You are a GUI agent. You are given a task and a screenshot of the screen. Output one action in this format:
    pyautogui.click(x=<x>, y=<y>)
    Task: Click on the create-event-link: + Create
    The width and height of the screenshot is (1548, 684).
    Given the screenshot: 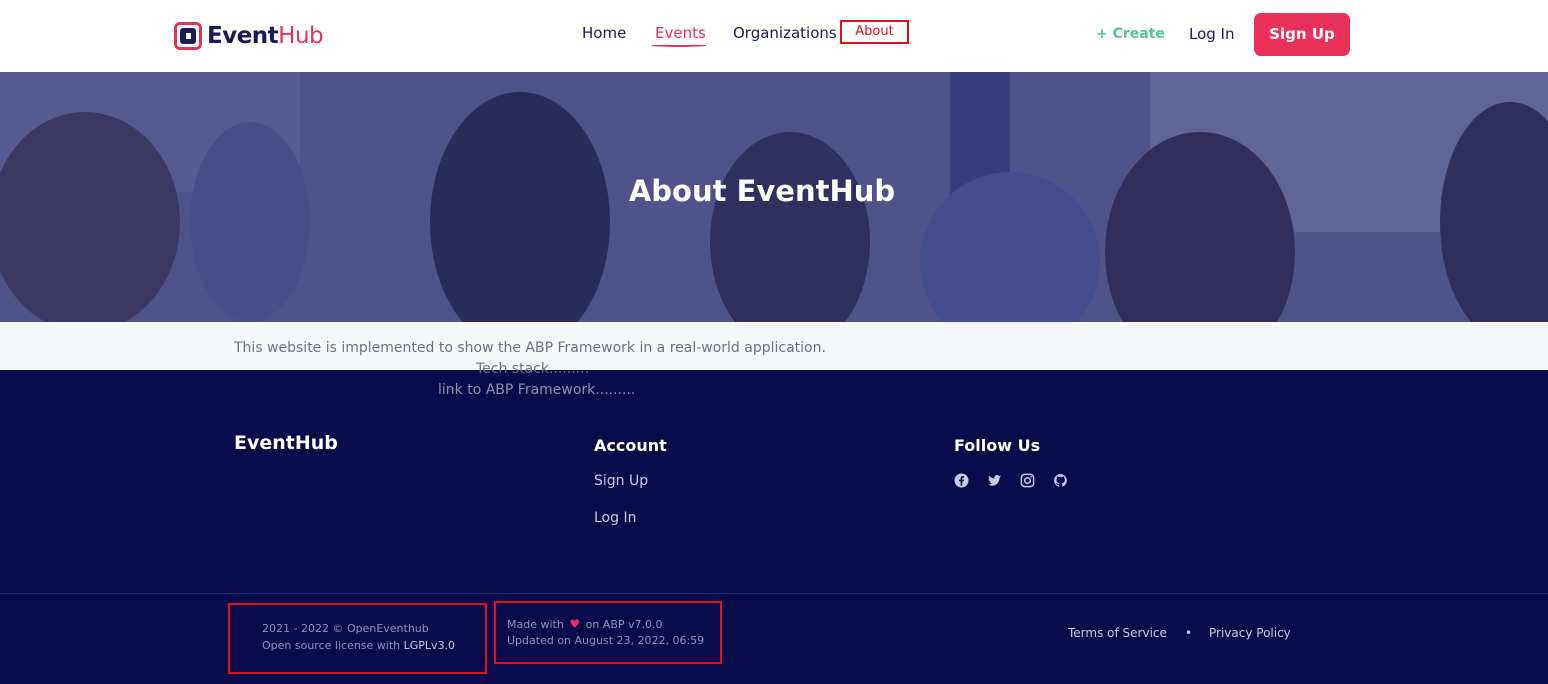 What is the action you would take?
    pyautogui.click(x=1130, y=34)
    